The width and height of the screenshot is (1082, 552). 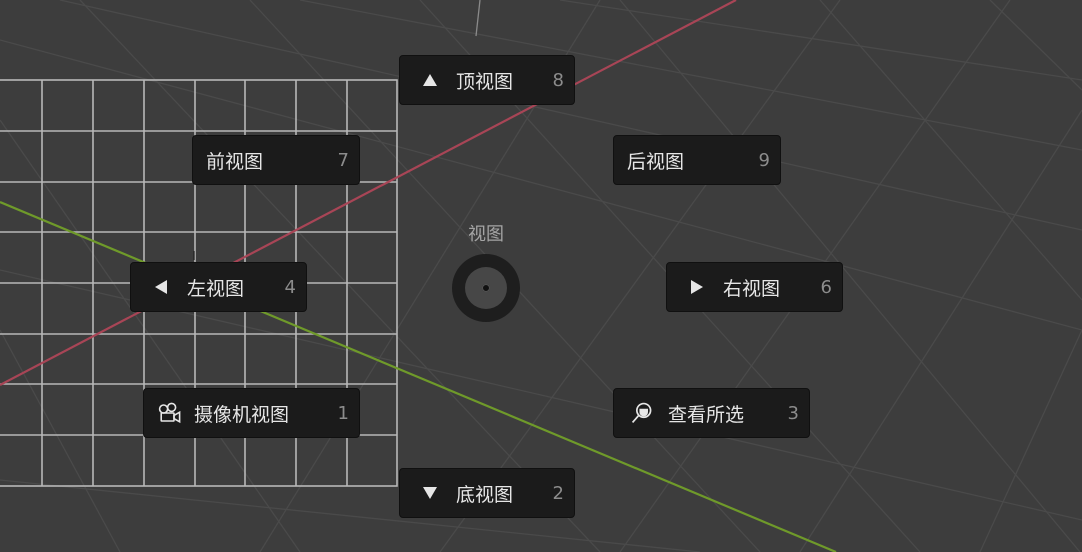 I want to click on zoom-selected-icon, so click(x=642, y=413).